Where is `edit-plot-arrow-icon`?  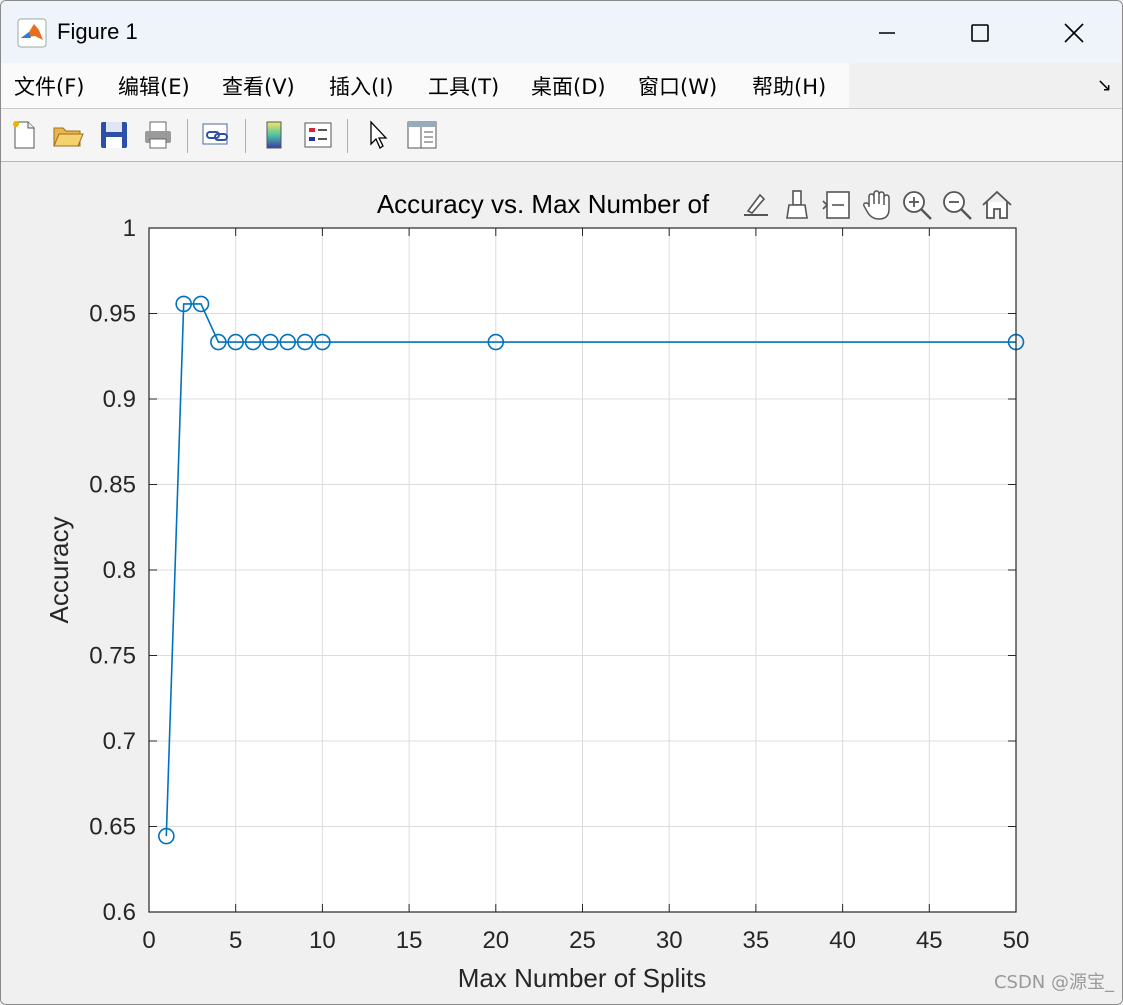
edit-plot-arrow-icon is located at coordinates (378, 135).